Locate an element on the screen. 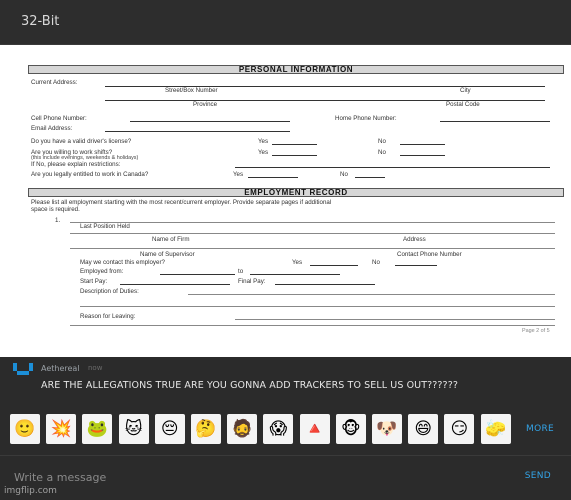  employed-to-line is located at coordinates (295, 274).